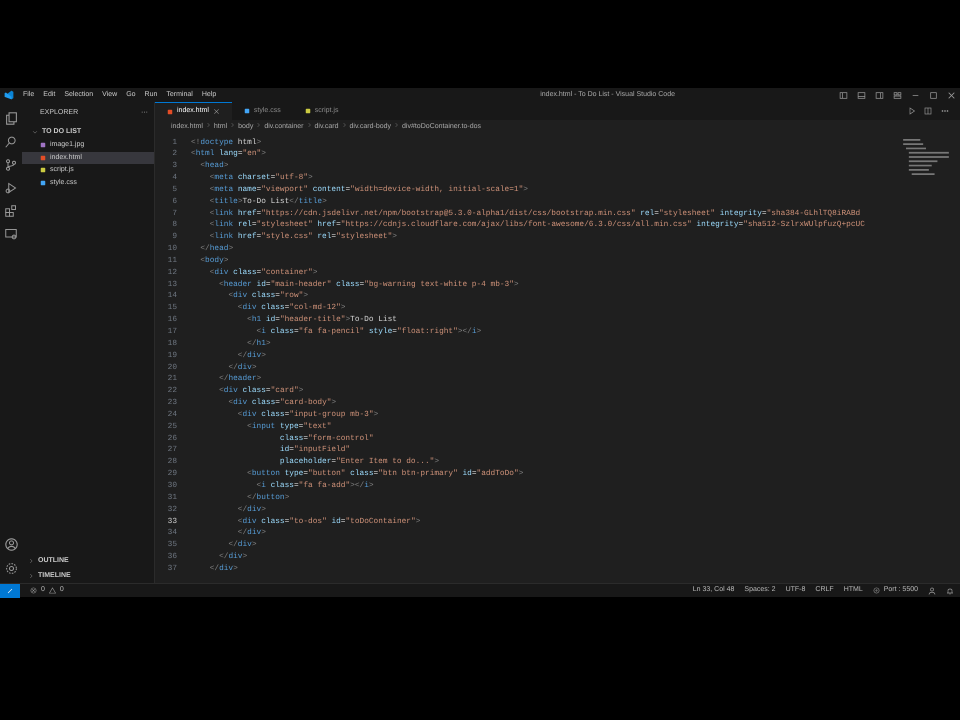 Image resolution: width=960 pixels, height=720 pixels. Describe the element at coordinates (928, 111) in the screenshot. I see `split-editor-icon` at that location.